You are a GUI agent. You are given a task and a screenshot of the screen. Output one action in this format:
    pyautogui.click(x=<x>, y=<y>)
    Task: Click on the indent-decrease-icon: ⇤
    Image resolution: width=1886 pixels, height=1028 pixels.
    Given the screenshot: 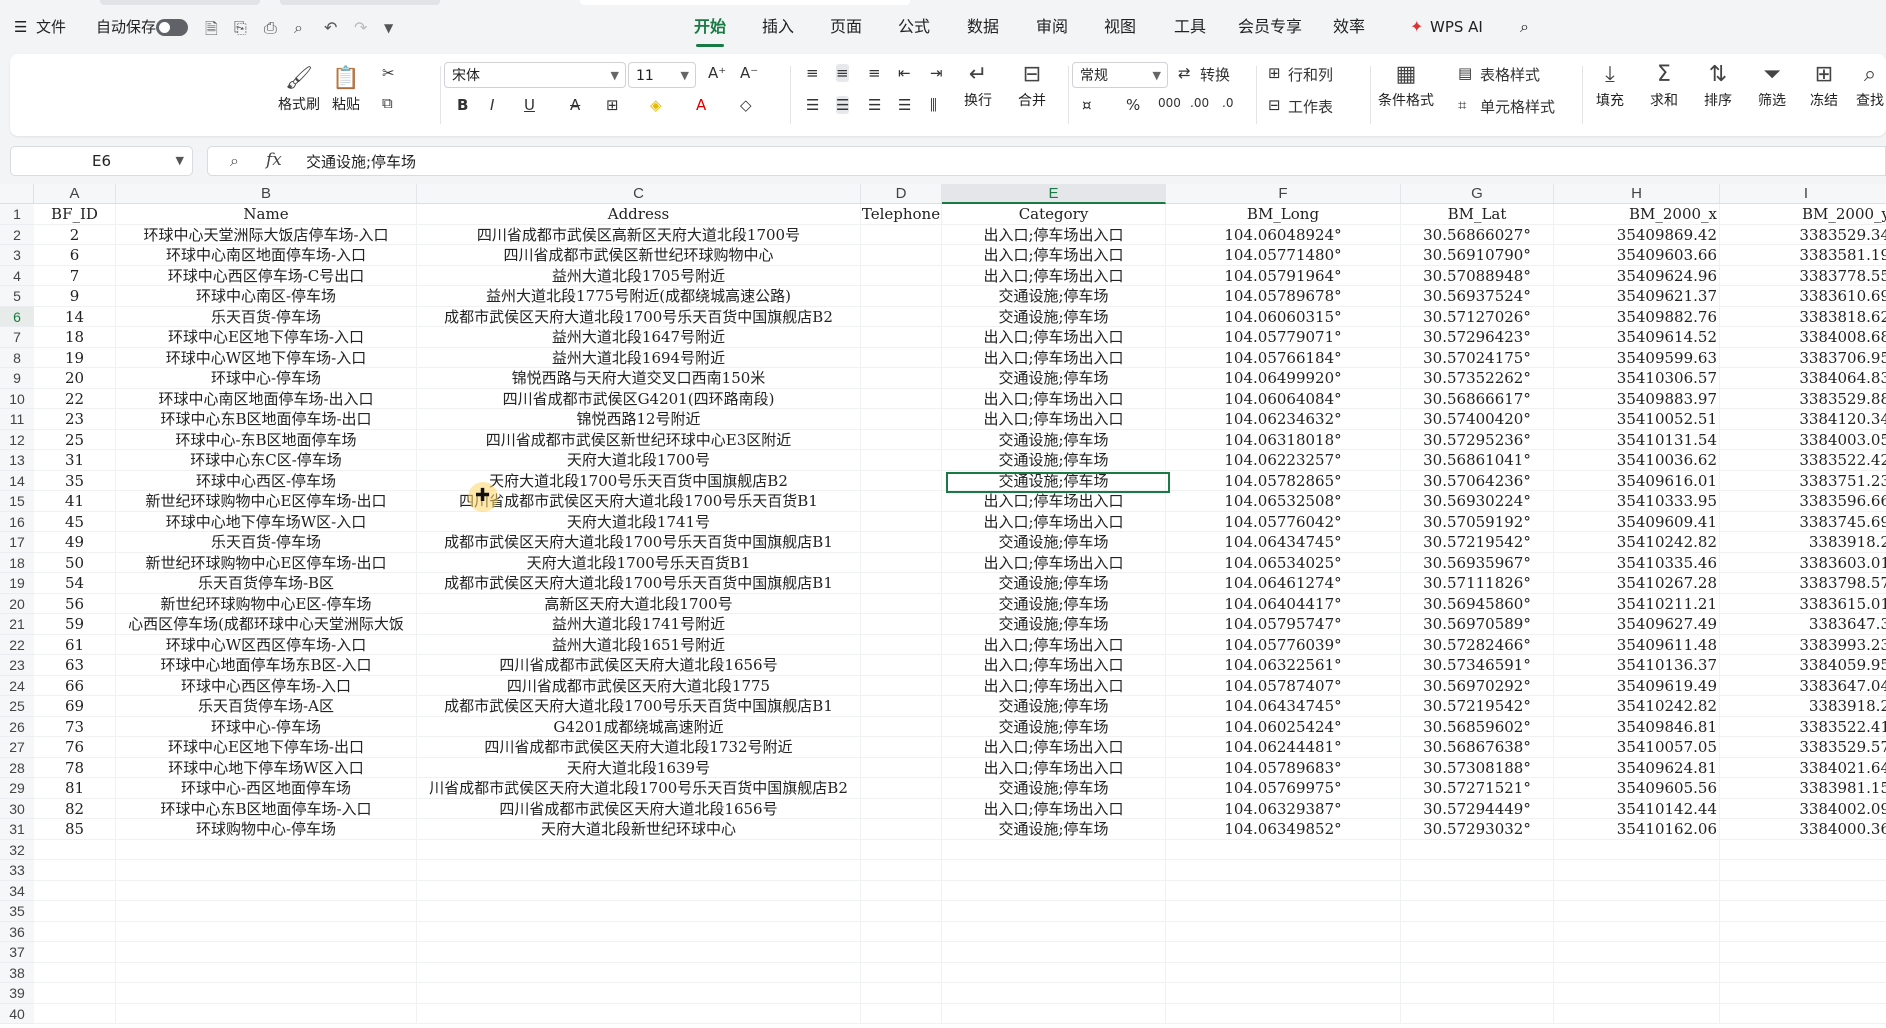 What is the action you would take?
    pyautogui.click(x=904, y=73)
    